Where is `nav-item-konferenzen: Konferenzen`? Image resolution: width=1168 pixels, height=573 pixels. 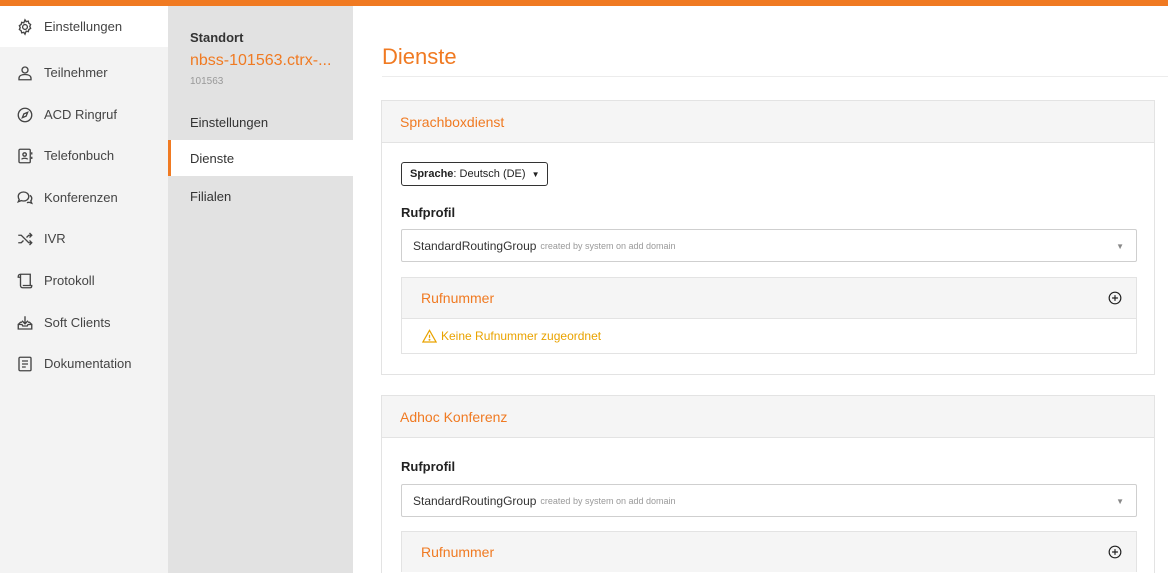 nav-item-konferenzen: Konferenzen is located at coordinates (84, 197).